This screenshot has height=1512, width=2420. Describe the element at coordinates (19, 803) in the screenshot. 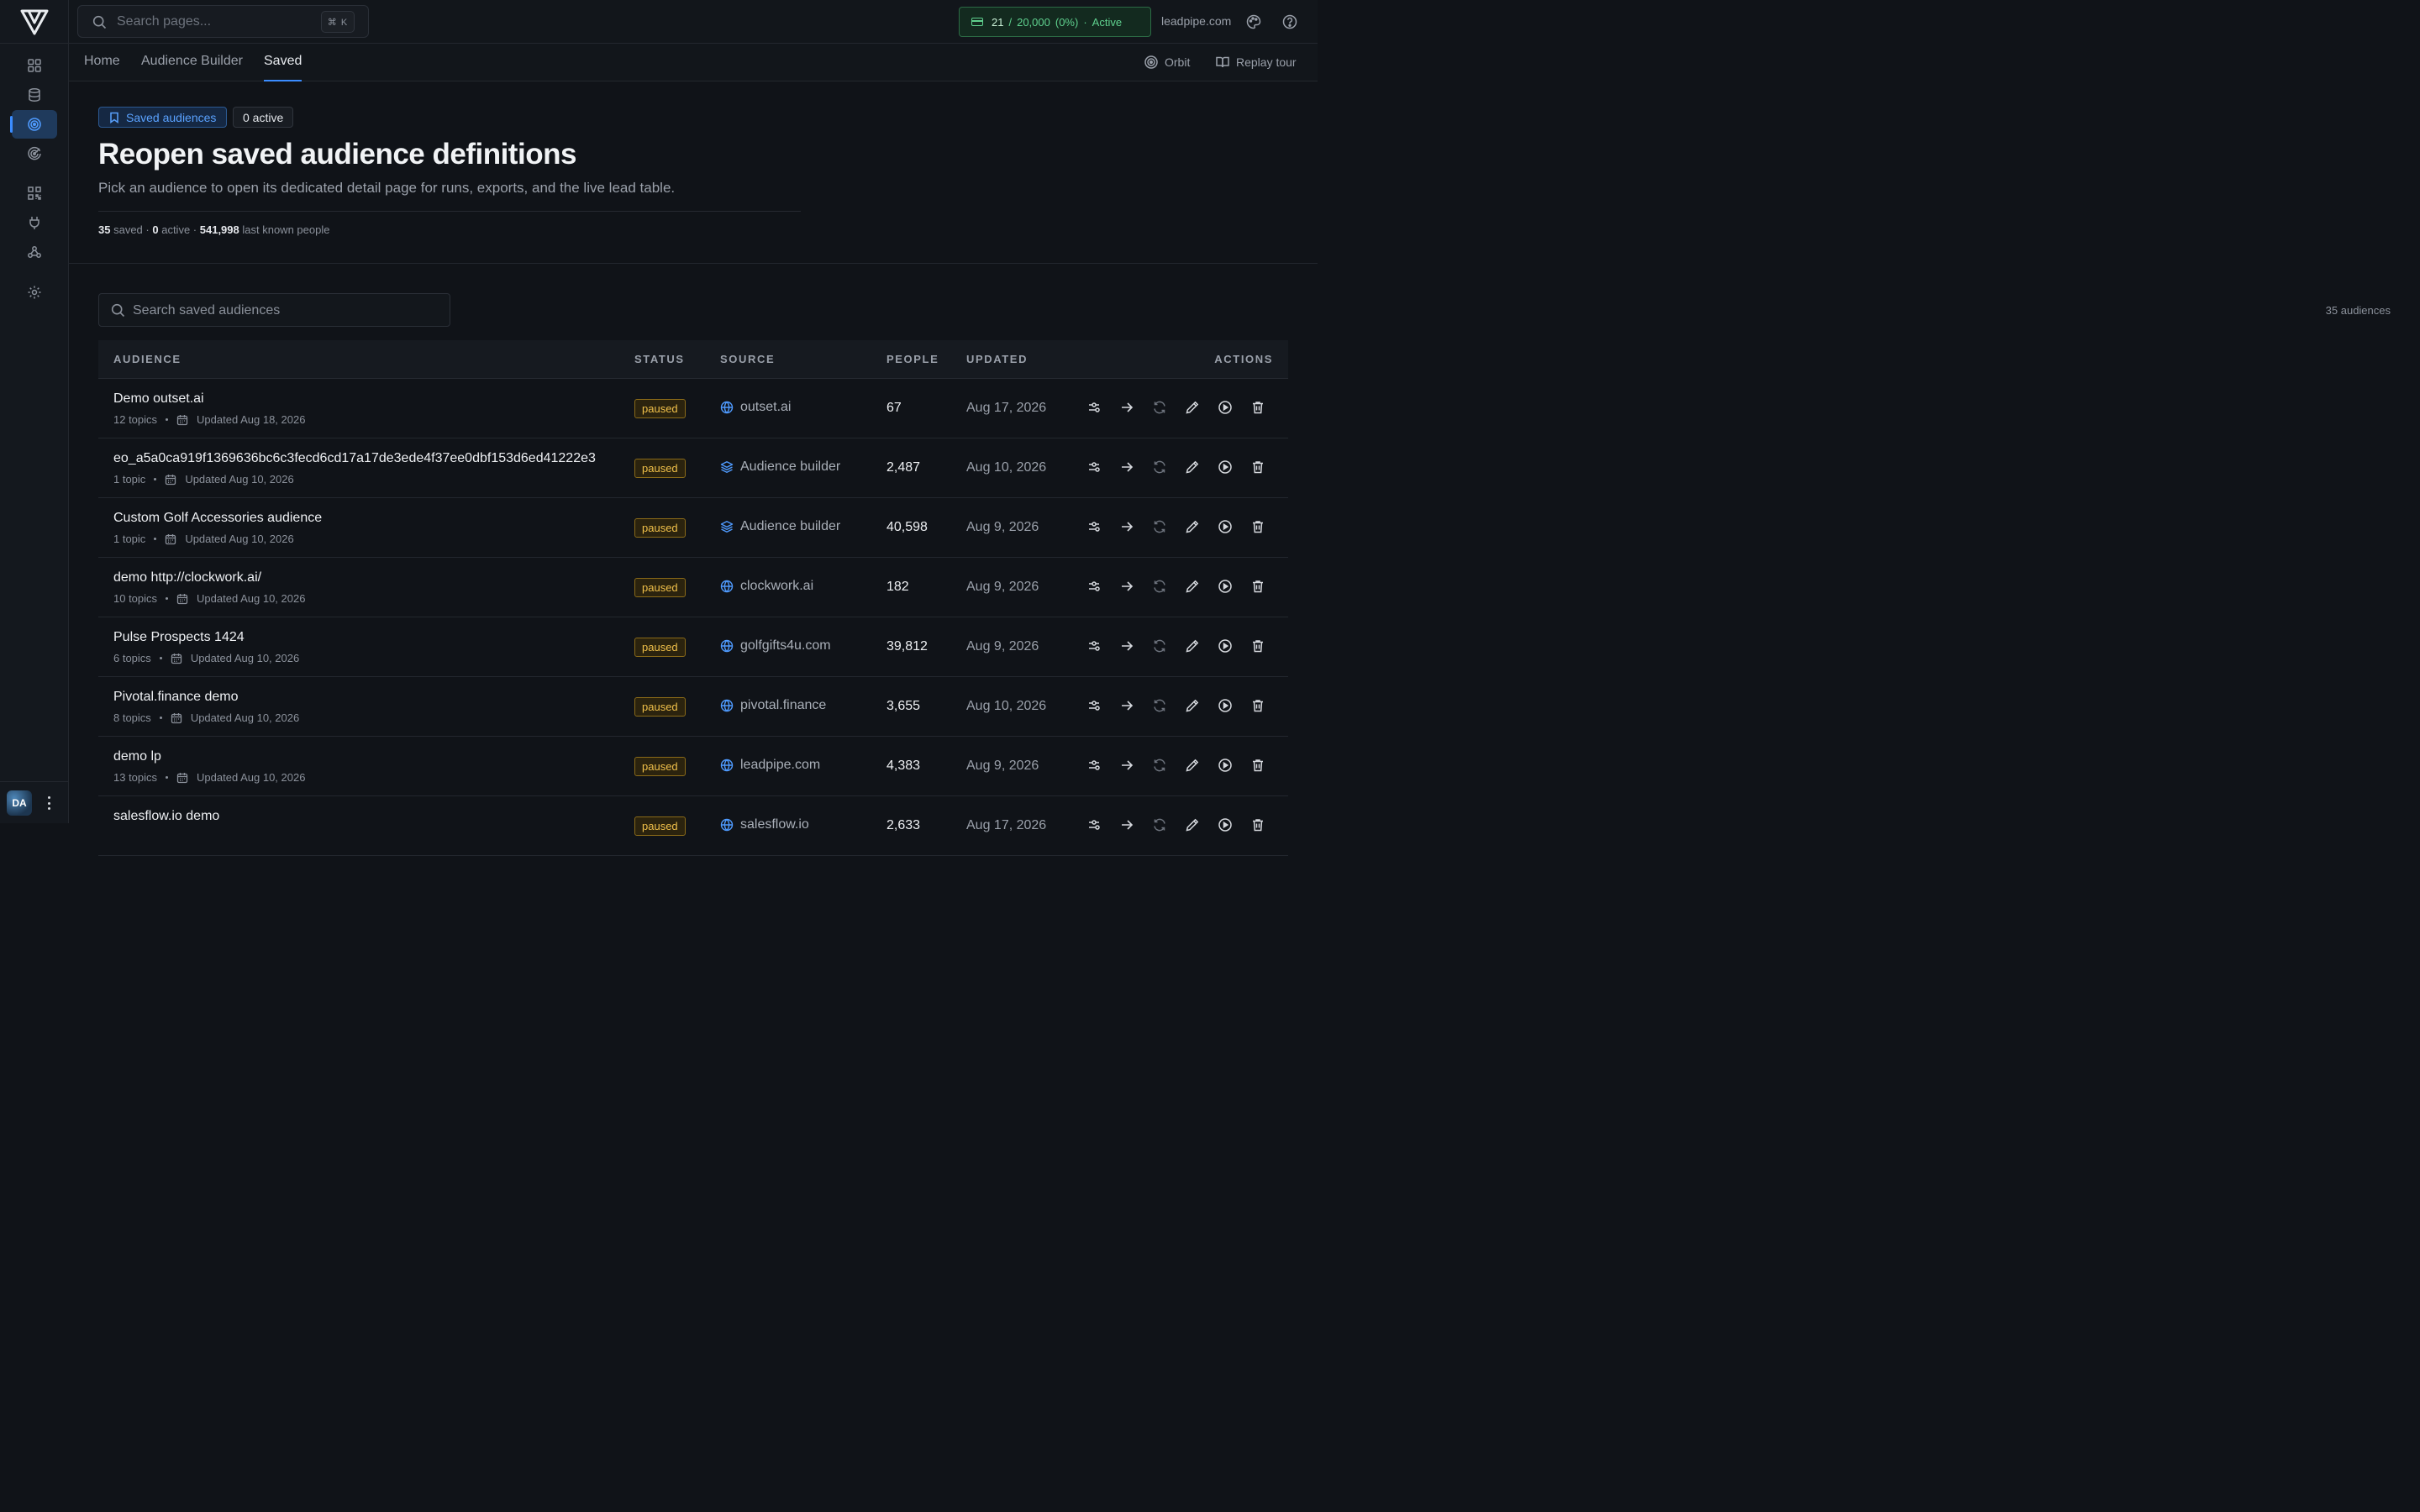

I see `avatar: DA` at that location.